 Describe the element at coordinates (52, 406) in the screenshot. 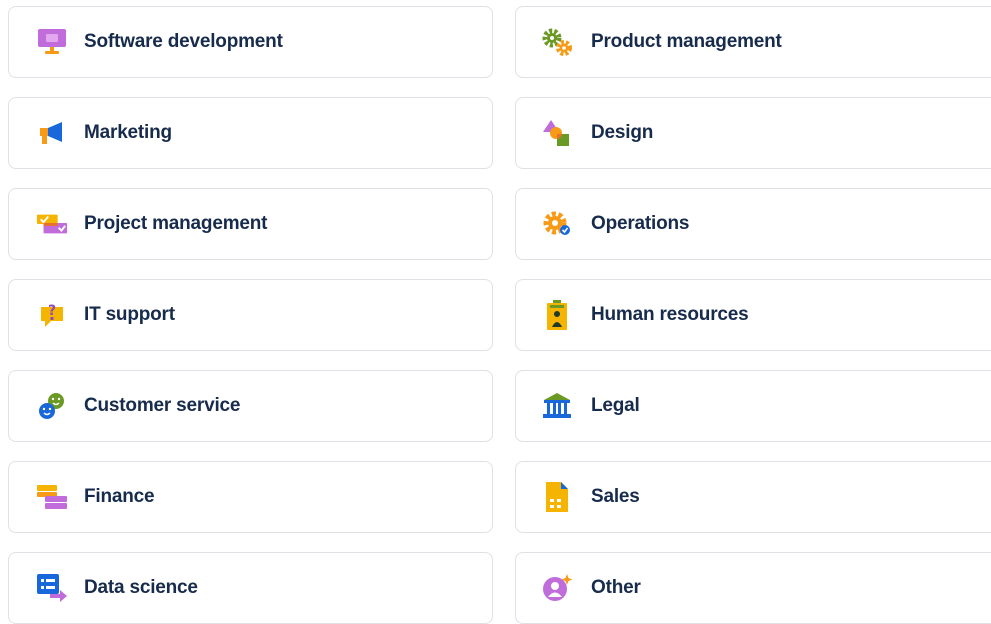

I see `chat-faces-icon` at that location.